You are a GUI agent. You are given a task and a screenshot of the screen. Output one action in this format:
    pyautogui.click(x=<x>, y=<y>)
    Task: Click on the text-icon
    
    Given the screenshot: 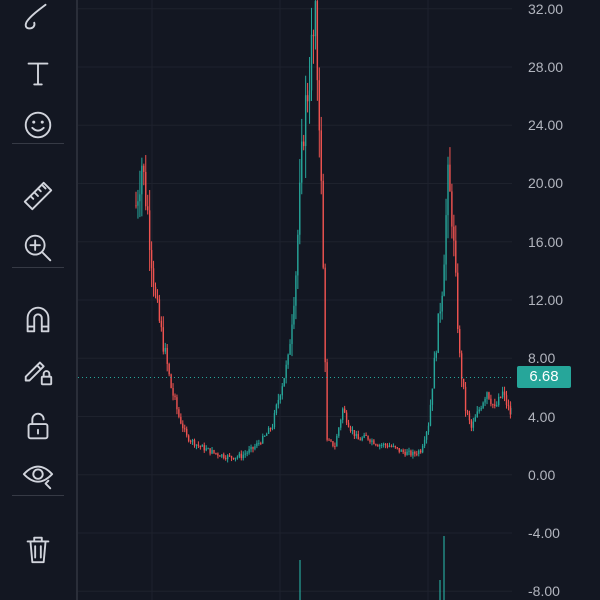 What is the action you would take?
    pyautogui.click(x=38, y=76)
    